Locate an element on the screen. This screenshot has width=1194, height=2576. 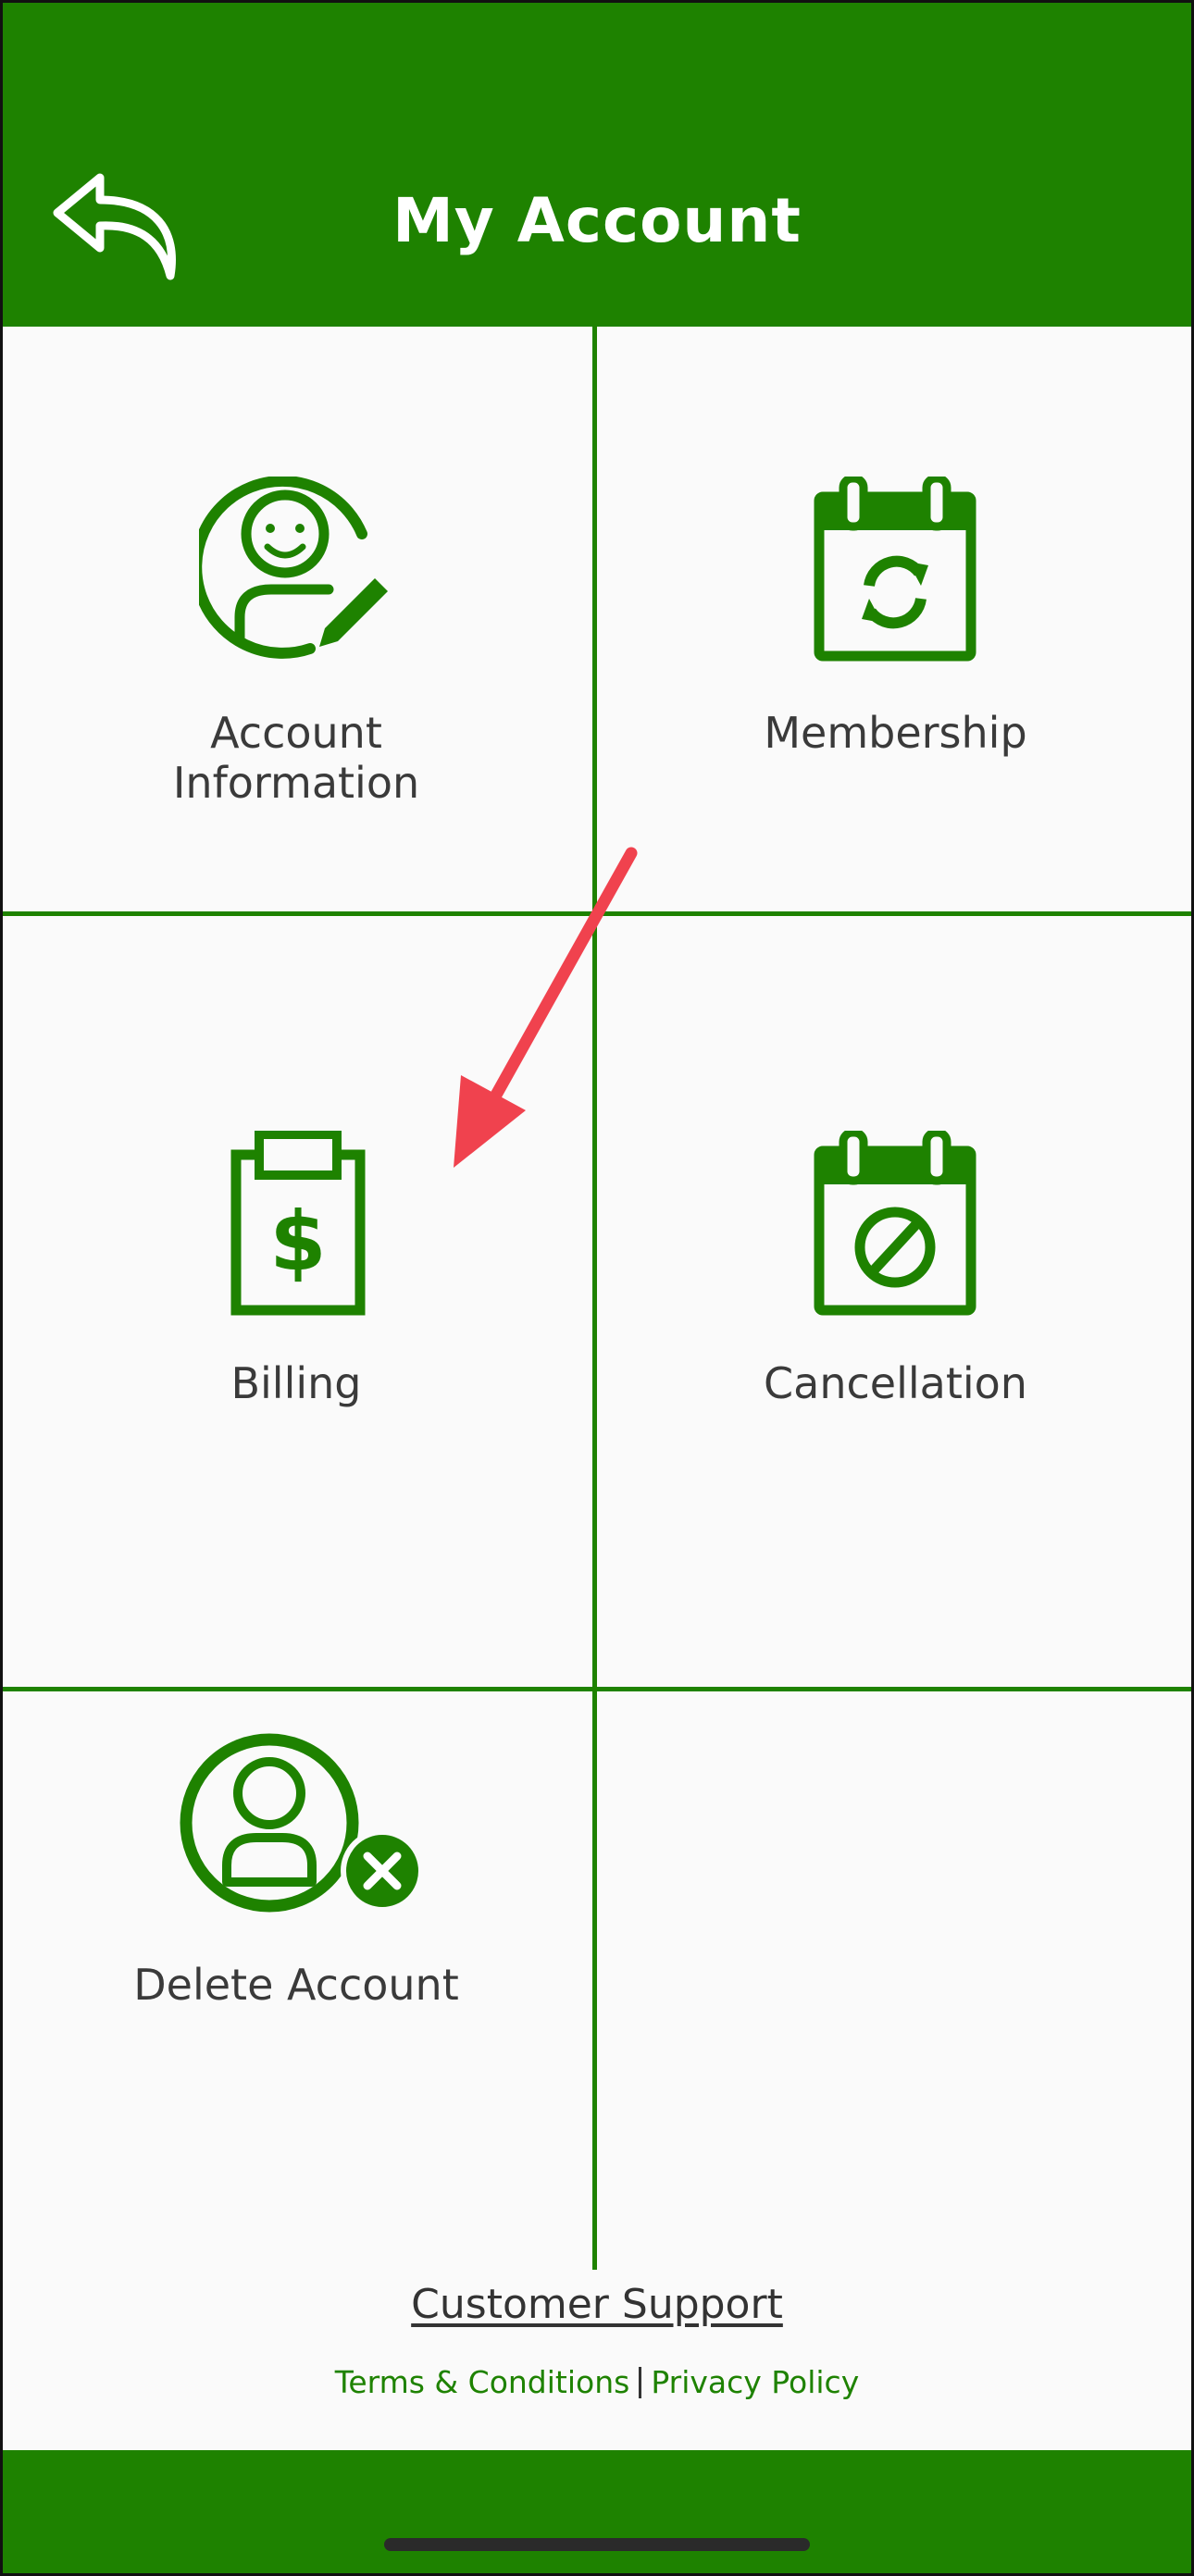
customer-support-link: Customer Support is located at coordinates (597, 2304).